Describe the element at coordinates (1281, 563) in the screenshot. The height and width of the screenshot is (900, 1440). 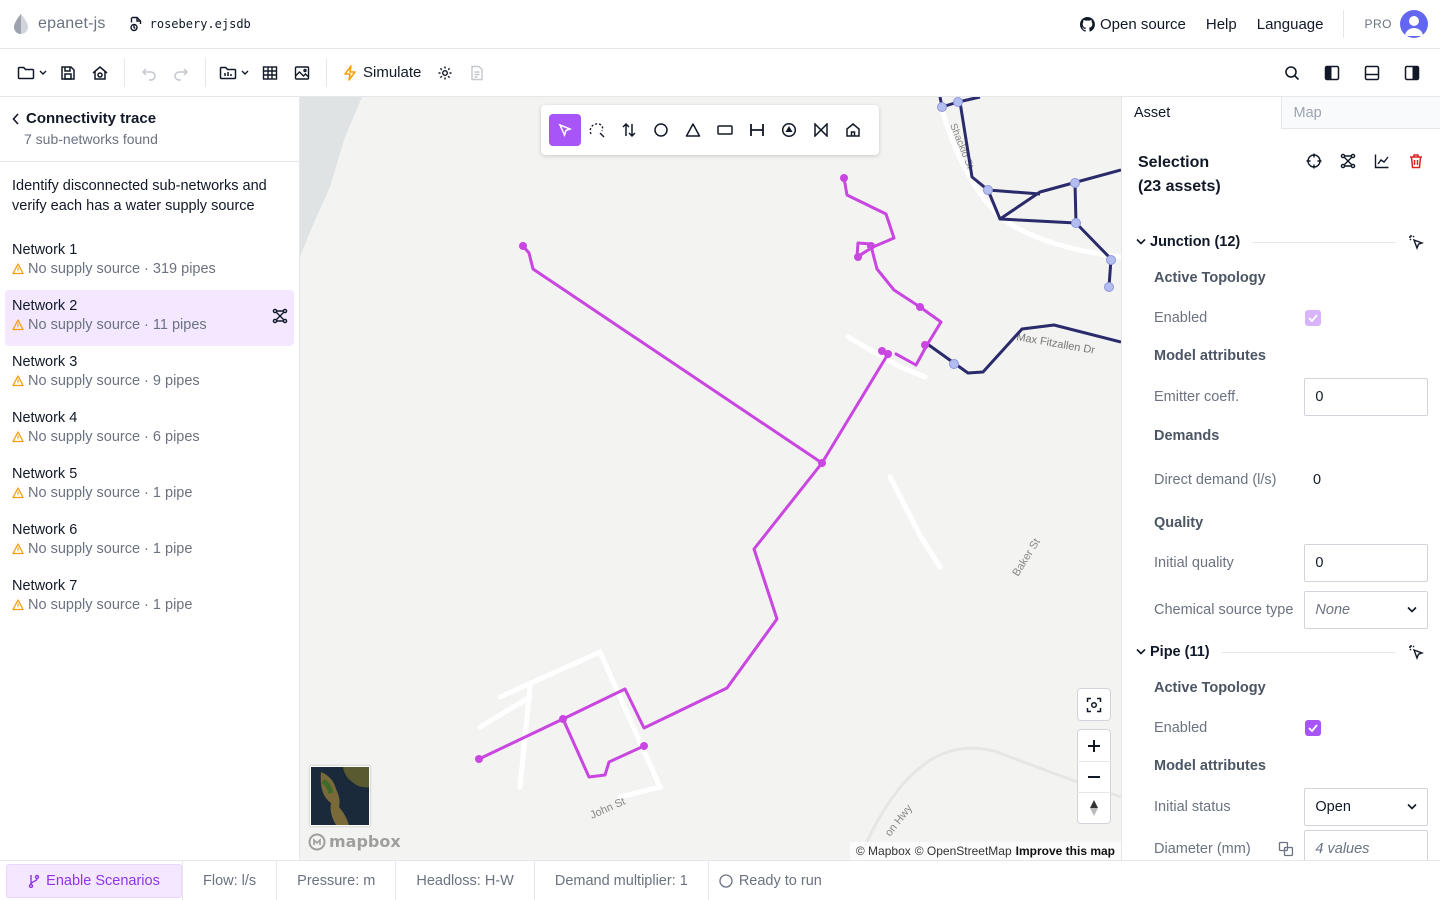
I see `initial-quality-row: Initial quality 0` at that location.